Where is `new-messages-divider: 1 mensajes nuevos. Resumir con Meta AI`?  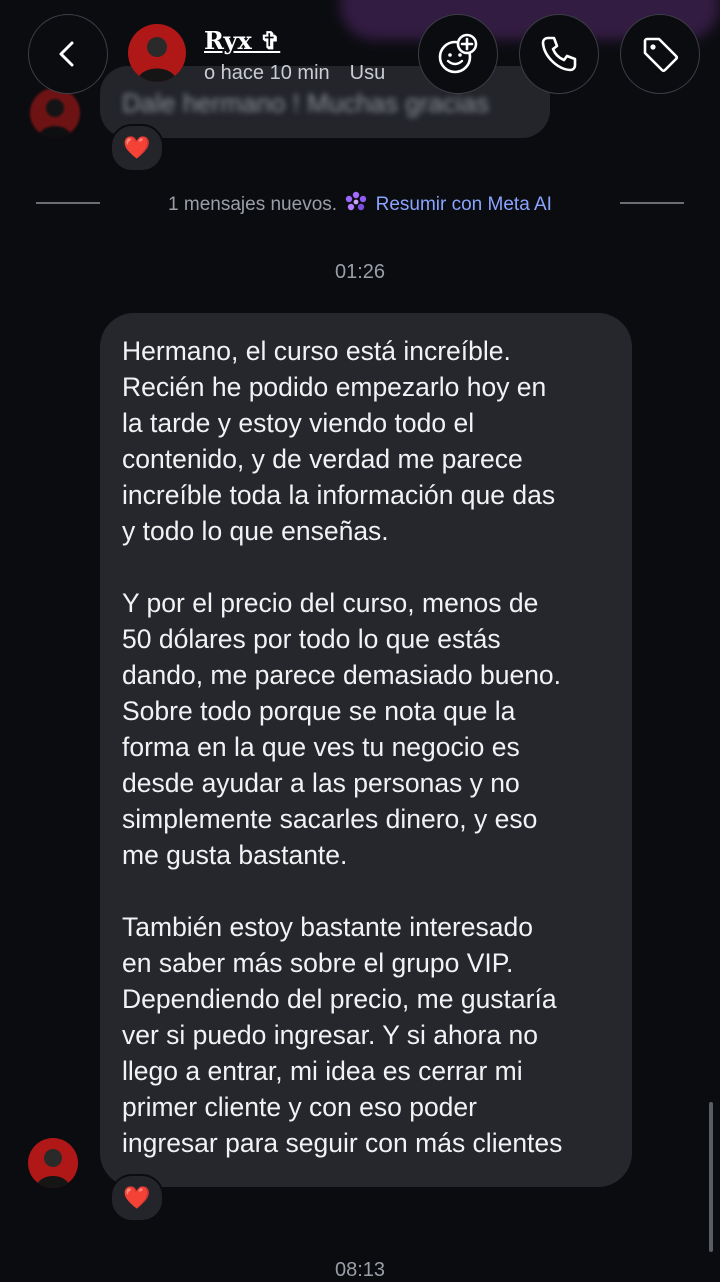
new-messages-divider: 1 mensajes nuevos. Resumir con Meta AI is located at coordinates (360, 205).